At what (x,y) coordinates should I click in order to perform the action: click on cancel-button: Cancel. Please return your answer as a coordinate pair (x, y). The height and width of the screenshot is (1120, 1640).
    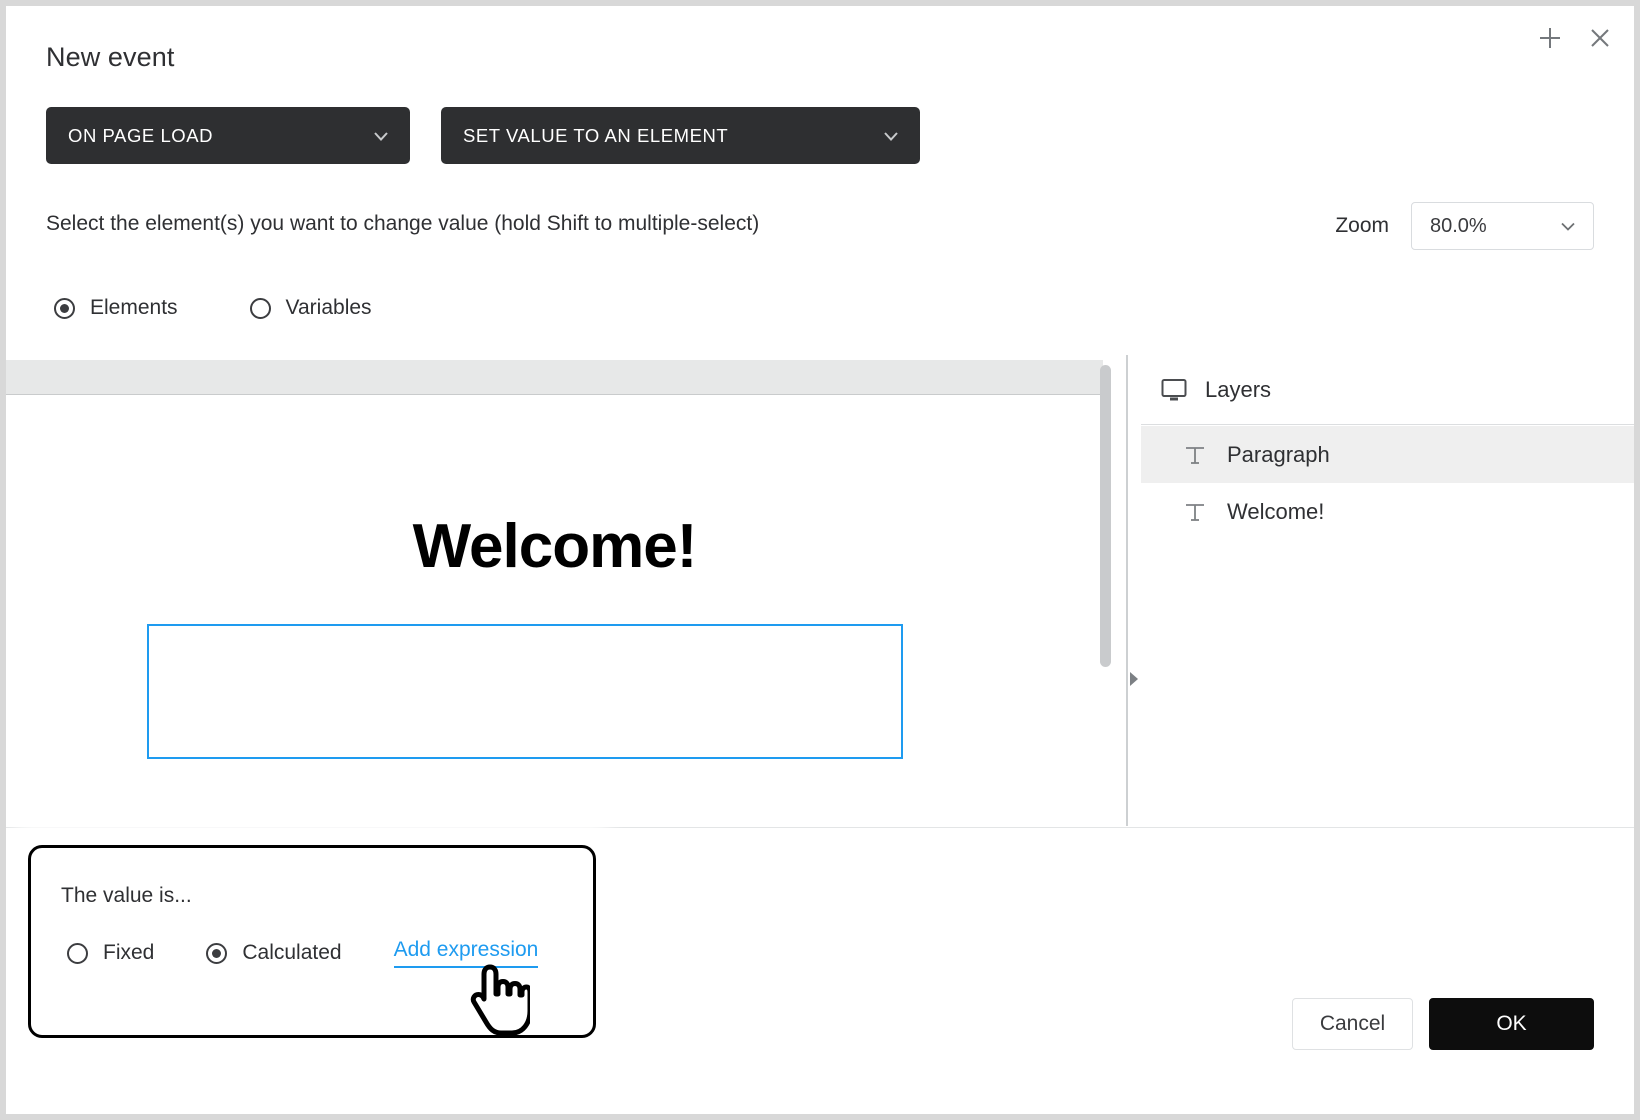
    Looking at the image, I should click on (1352, 1024).